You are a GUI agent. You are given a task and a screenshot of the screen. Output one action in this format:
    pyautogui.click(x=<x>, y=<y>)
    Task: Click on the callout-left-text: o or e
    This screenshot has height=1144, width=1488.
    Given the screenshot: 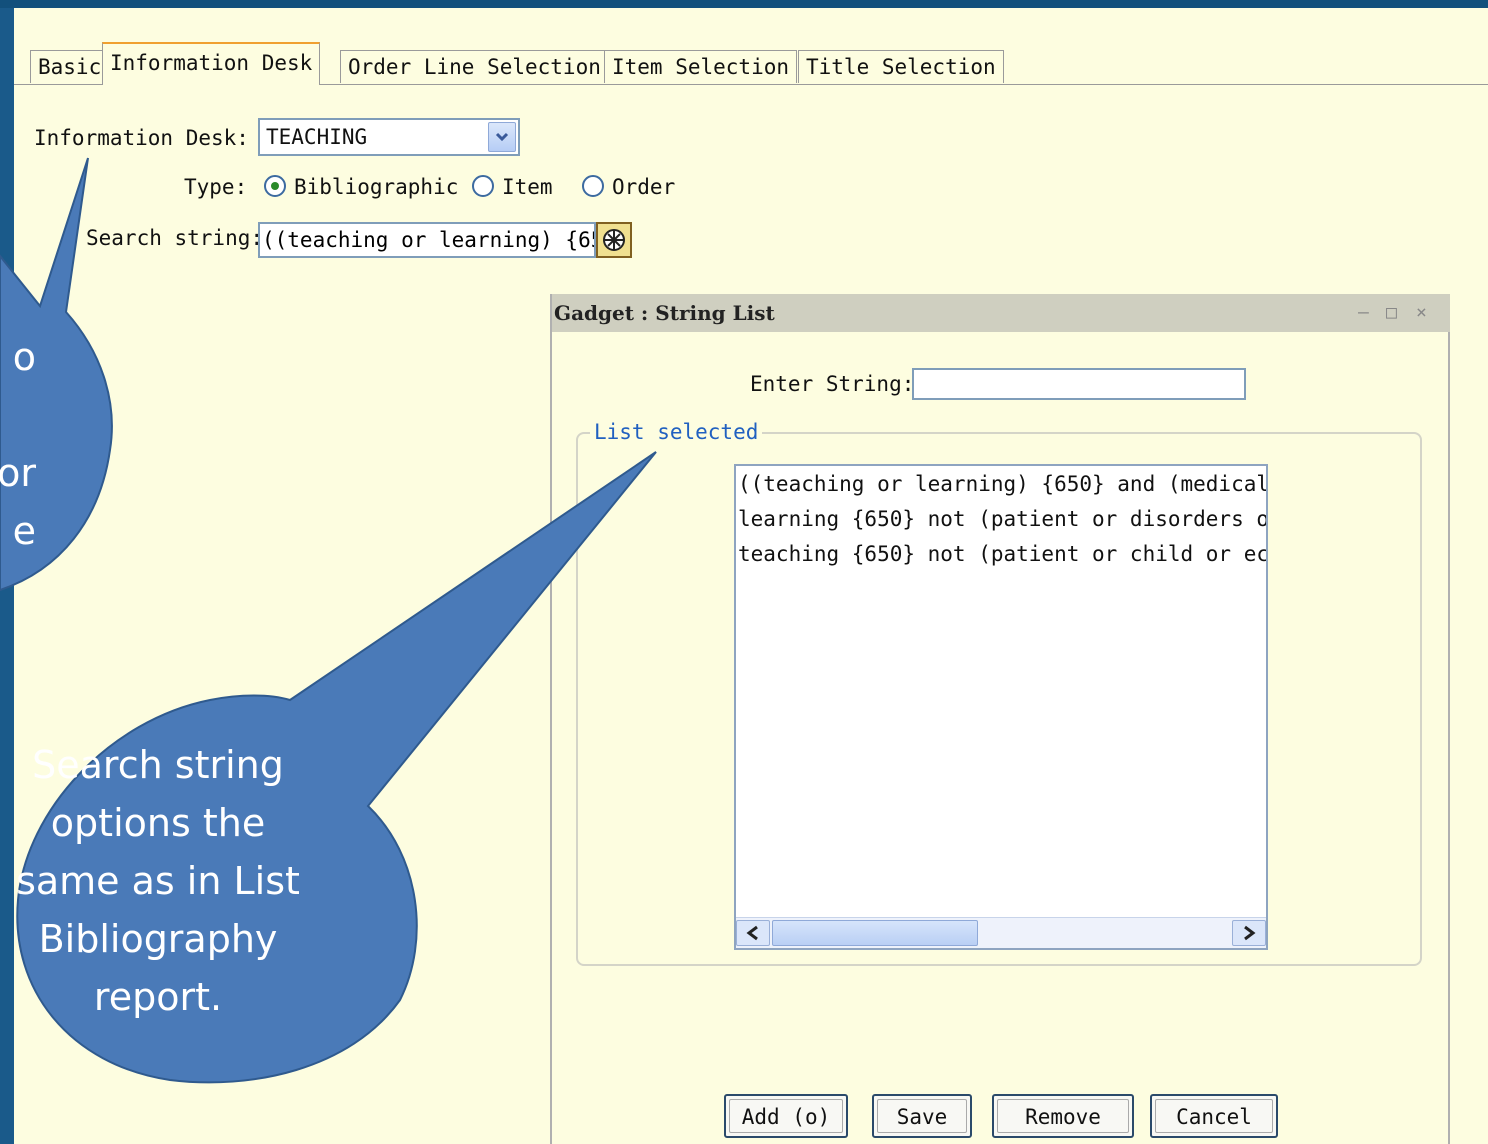 What is the action you would take?
    pyautogui.click(x=18, y=444)
    